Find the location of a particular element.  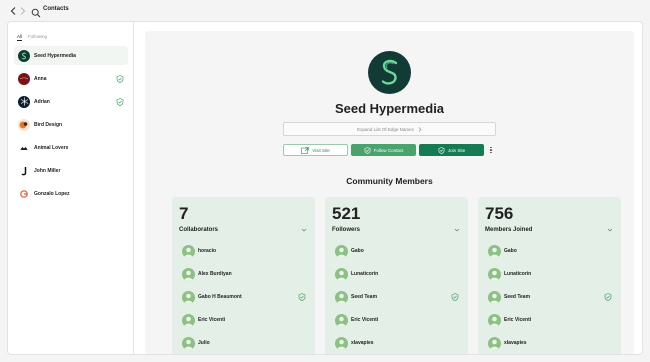

join-site-button: Join Site is located at coordinates (451, 150).